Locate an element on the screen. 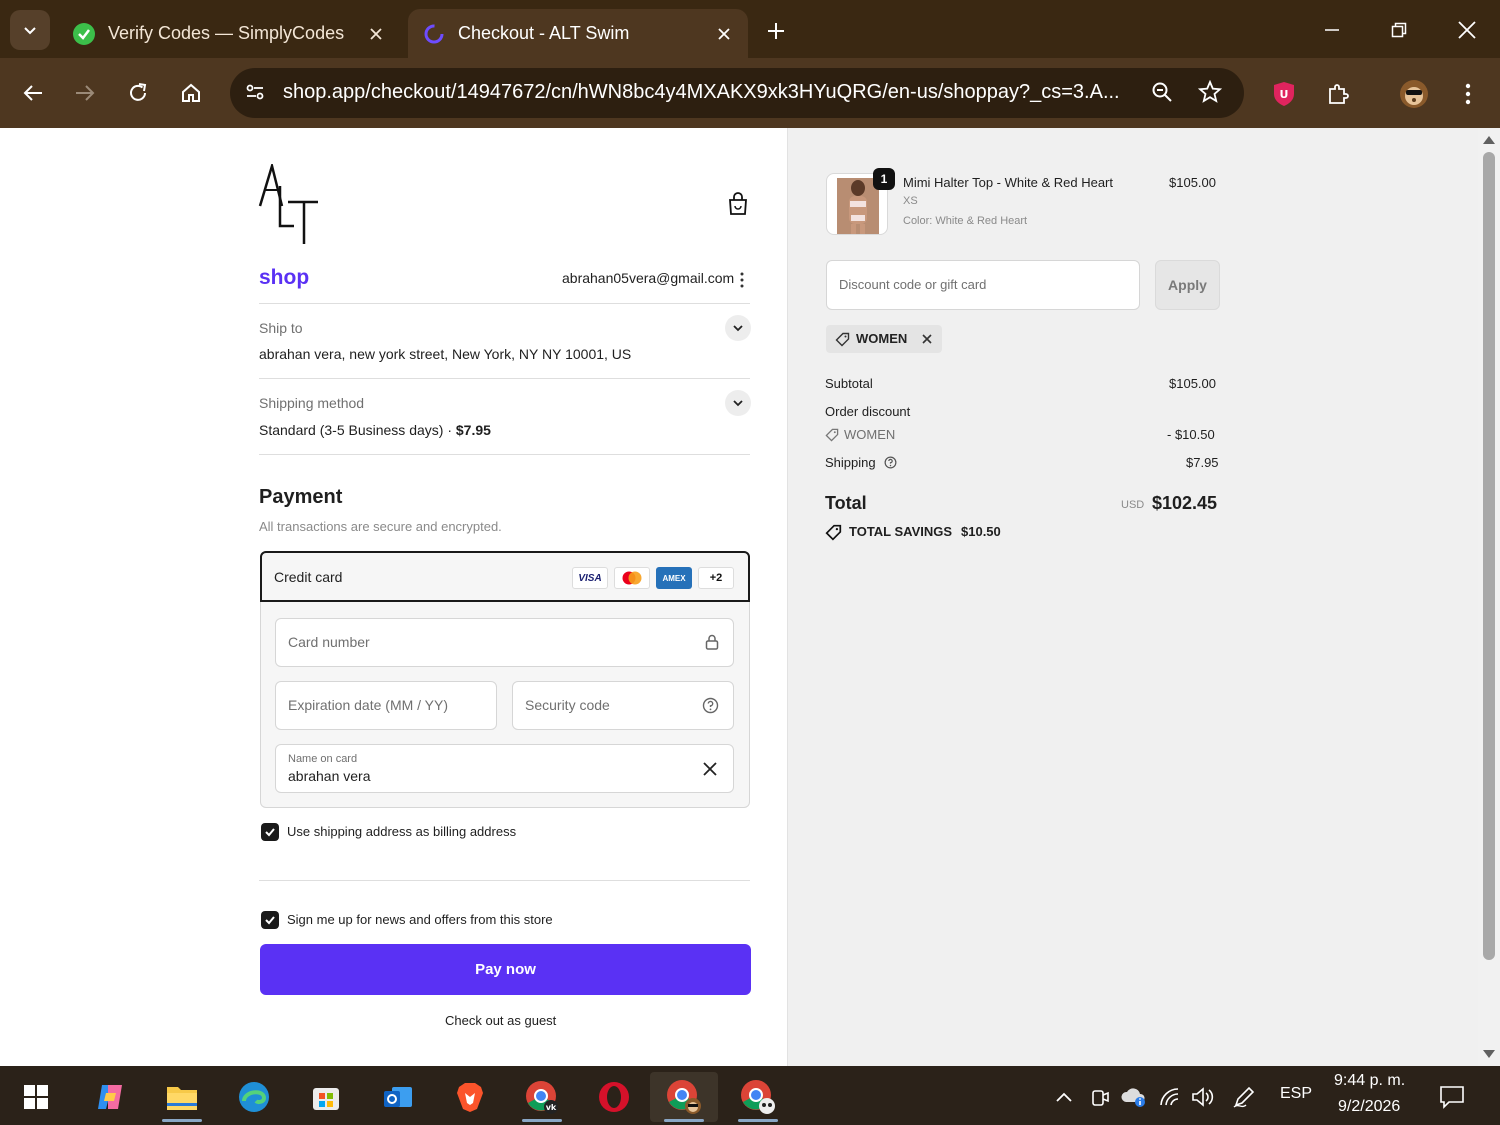 Image resolution: width=1500 pixels, height=1125 pixels. taskbar-copilot is located at coordinates (110, 1097).